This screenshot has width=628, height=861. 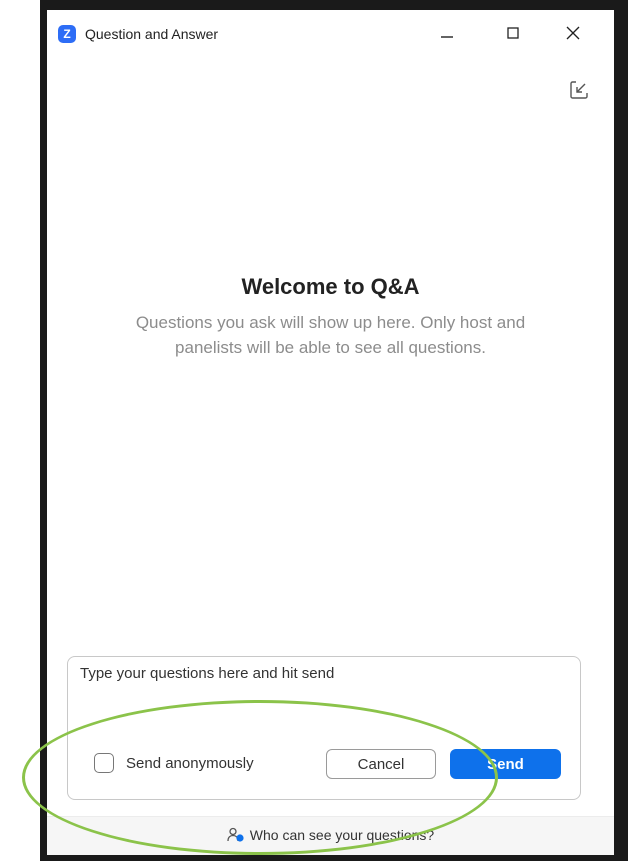 I want to click on maximize-button, so click(x=513, y=33).